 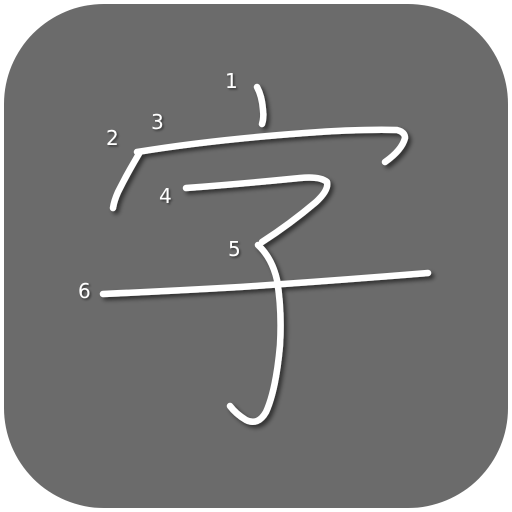 I want to click on stroke-number-2: 2, so click(x=112, y=138).